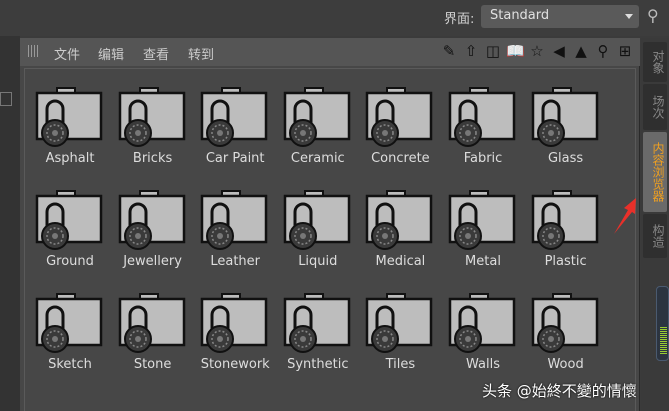 The width and height of the screenshot is (669, 411). What do you see at coordinates (625, 216) in the screenshot?
I see `annotation-arrow-icon` at bounding box center [625, 216].